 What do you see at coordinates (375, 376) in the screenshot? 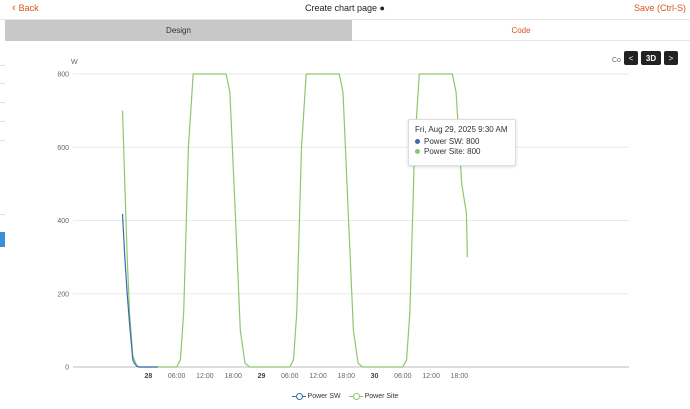
I see `x-tick-label: 30` at bounding box center [375, 376].